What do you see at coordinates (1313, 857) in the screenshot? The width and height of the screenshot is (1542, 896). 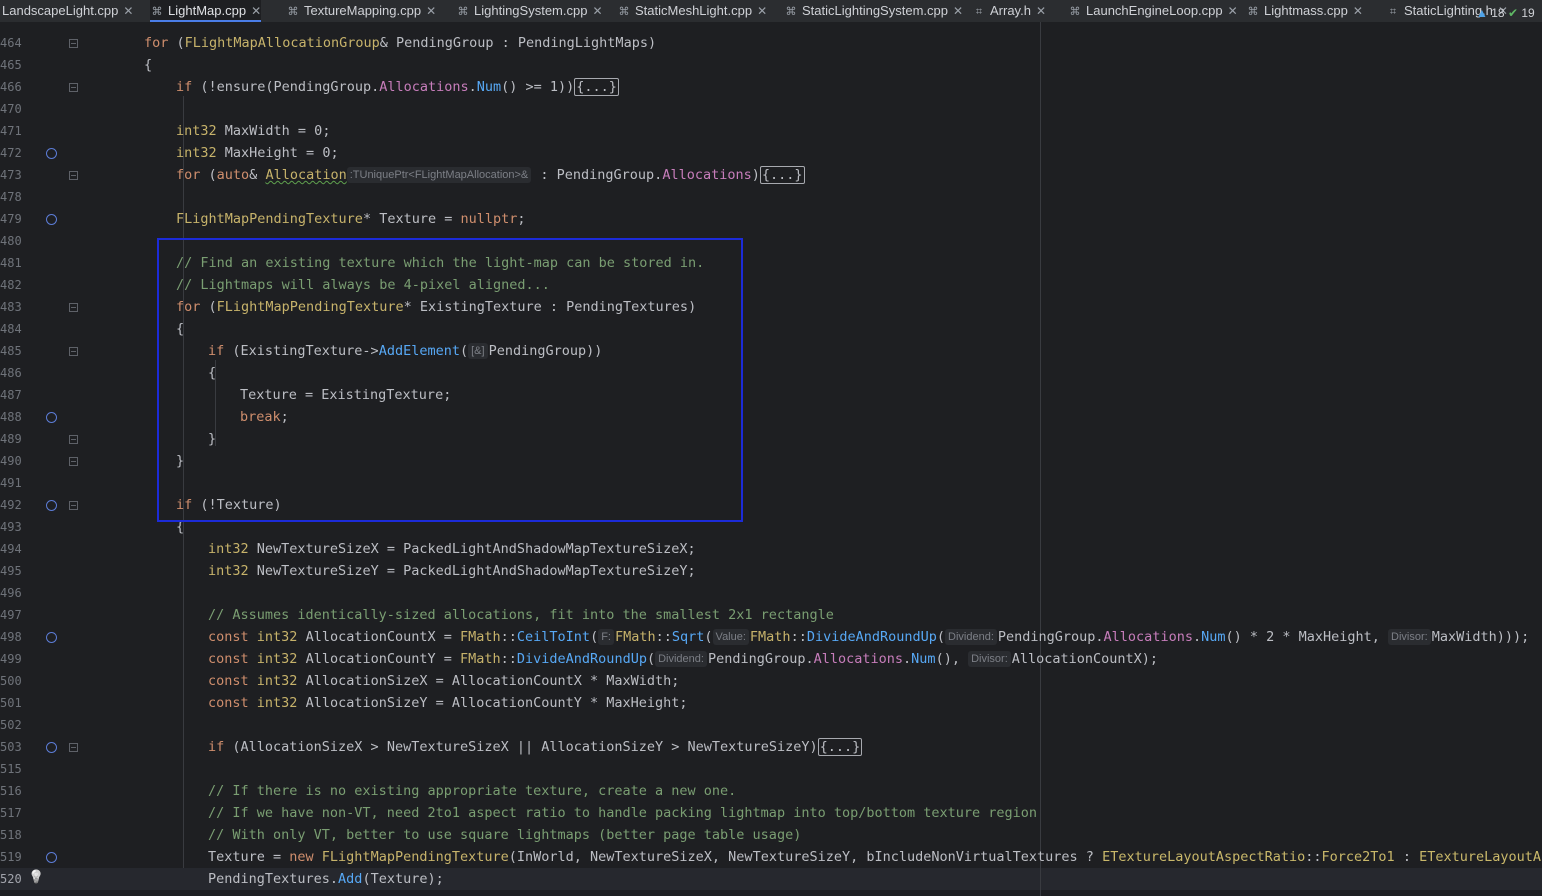 I see `code-token: ::` at bounding box center [1313, 857].